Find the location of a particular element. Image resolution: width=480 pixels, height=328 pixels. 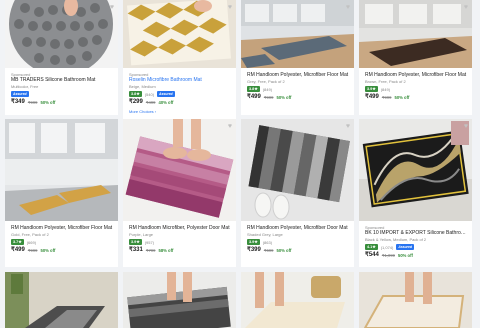

product-variant: Purple, Large is located at coordinates (141, 235).